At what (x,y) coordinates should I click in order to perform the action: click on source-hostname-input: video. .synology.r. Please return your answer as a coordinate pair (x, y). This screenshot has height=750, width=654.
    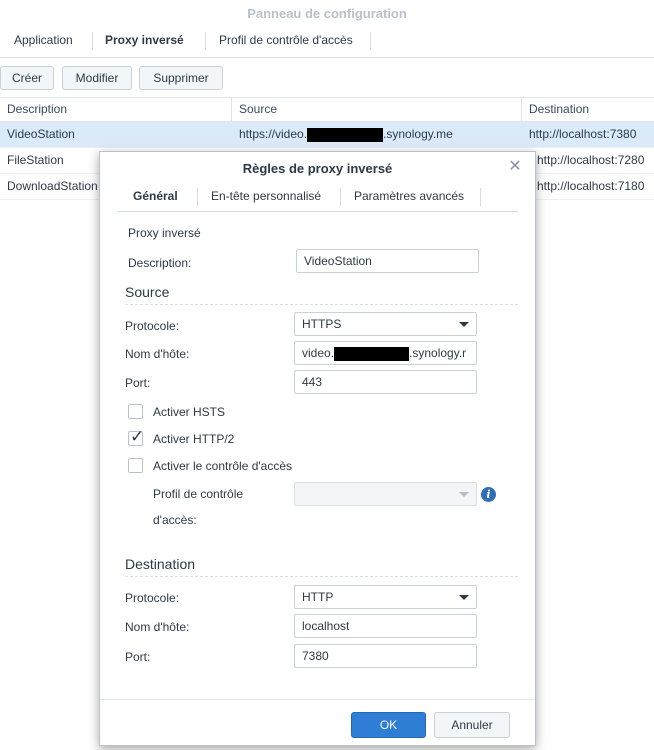
    Looking at the image, I should click on (385, 353).